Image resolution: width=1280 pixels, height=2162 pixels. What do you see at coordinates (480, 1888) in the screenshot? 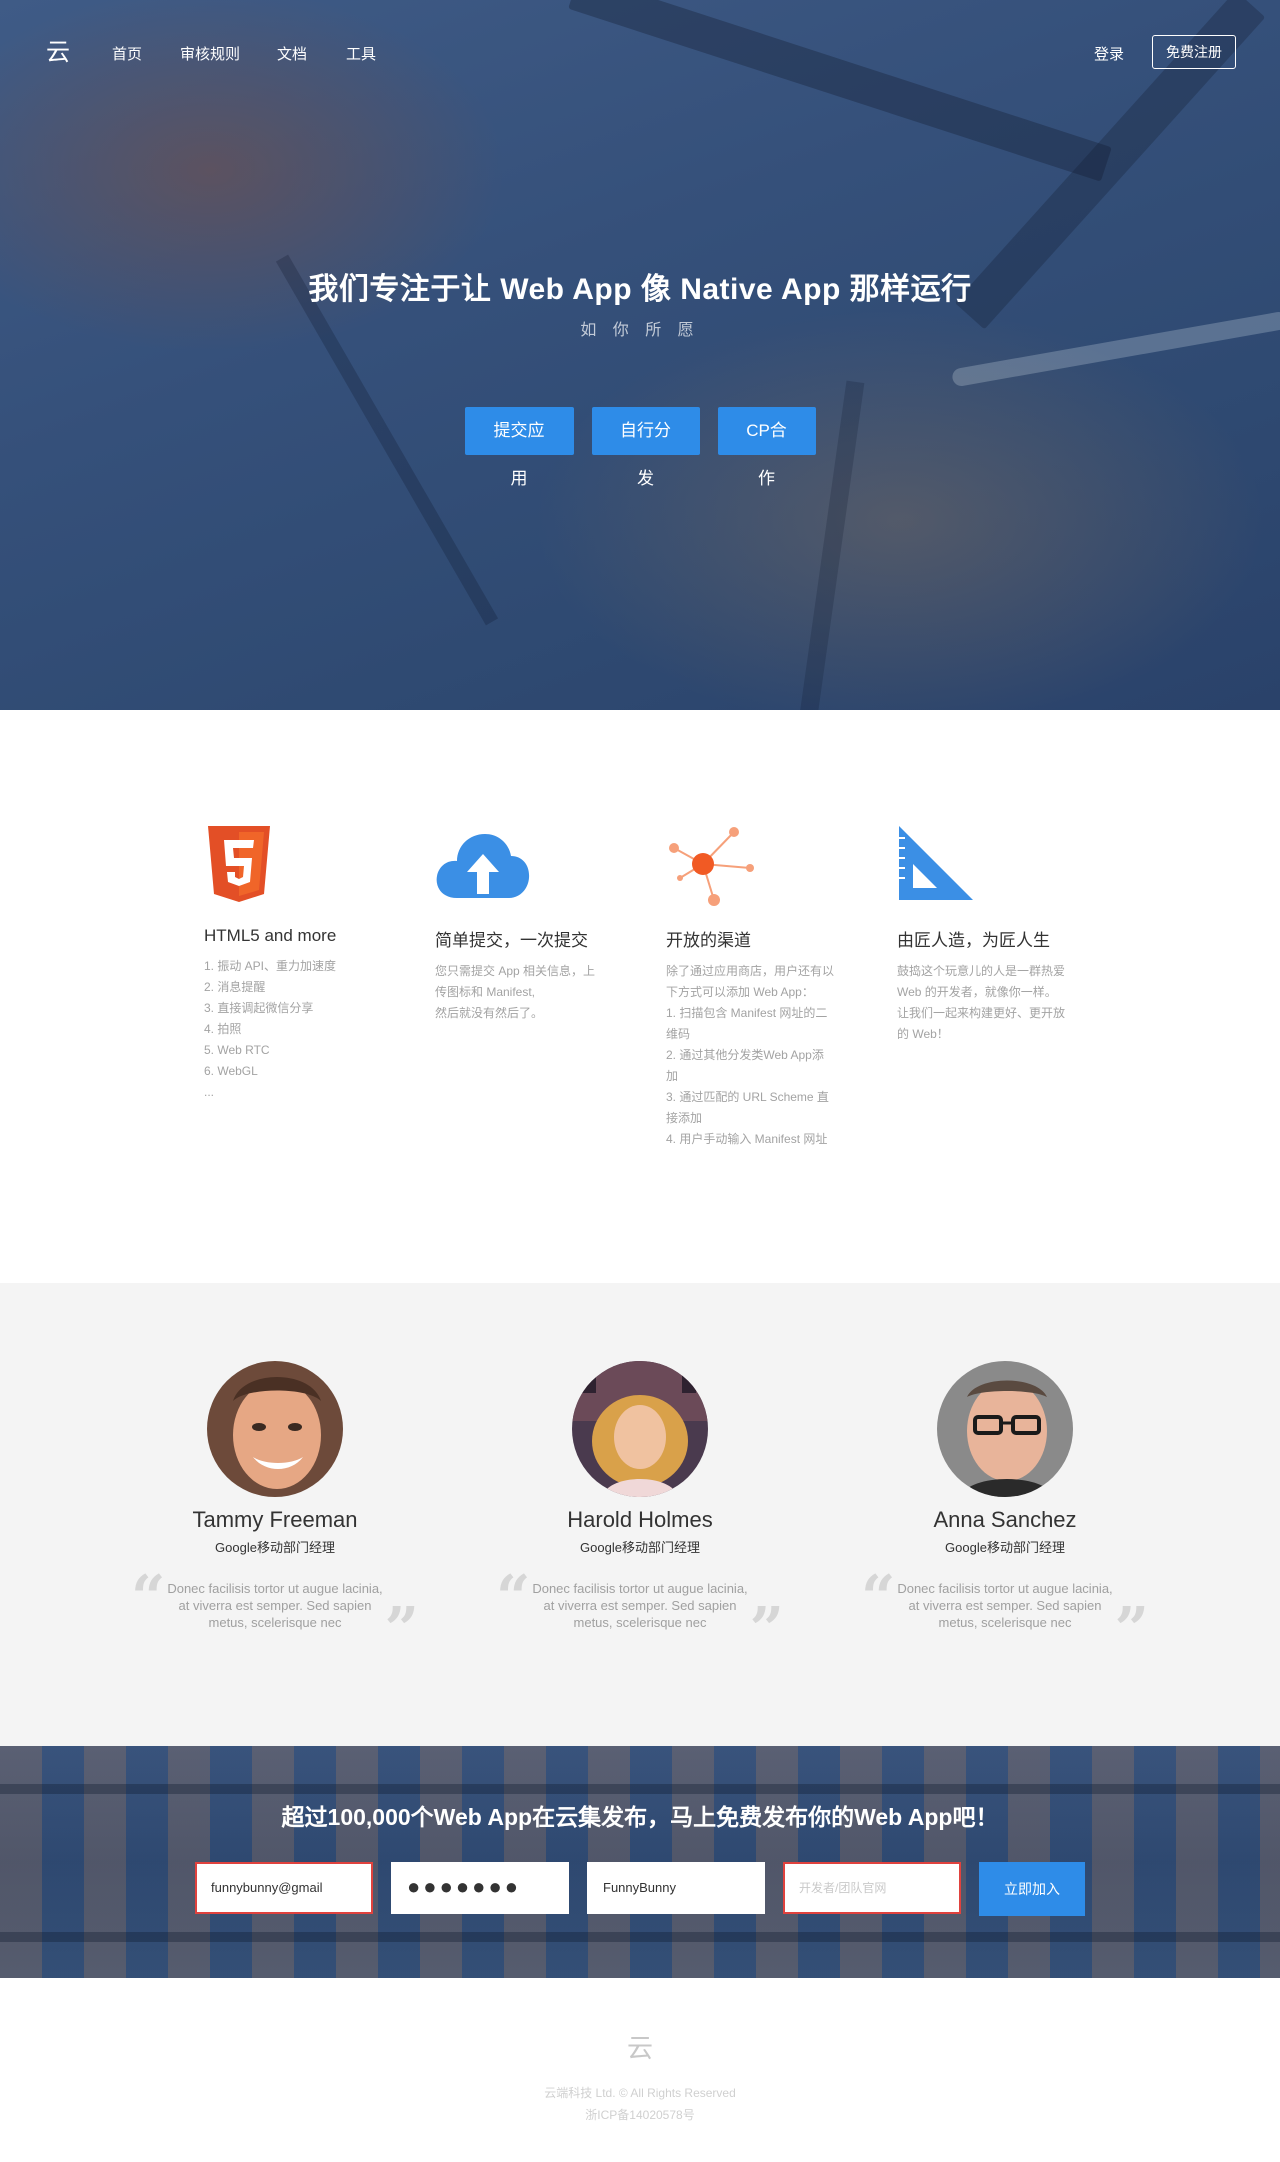
I see `password-field: ●●●●●●●` at bounding box center [480, 1888].